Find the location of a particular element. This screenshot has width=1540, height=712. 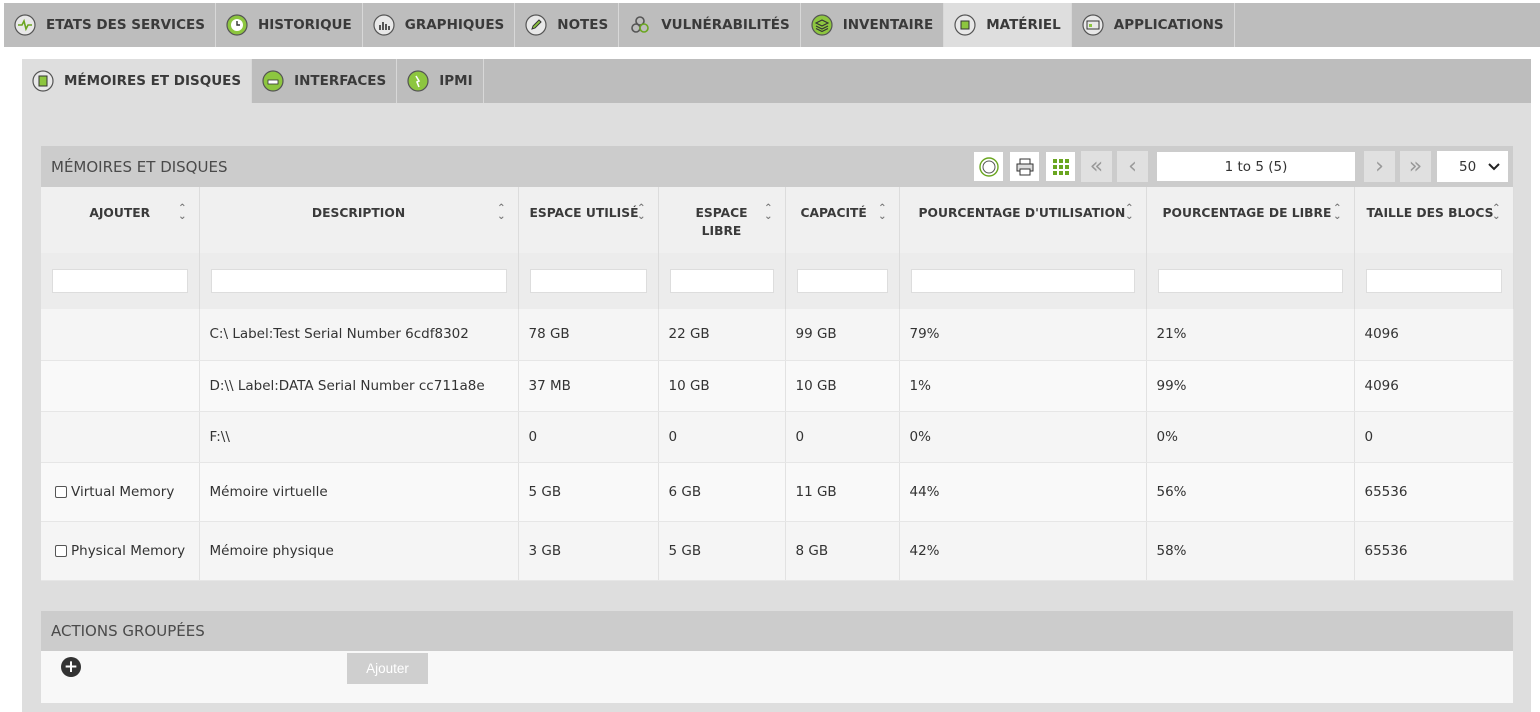

group-actions-body: + Ajouter is located at coordinates (777, 677).